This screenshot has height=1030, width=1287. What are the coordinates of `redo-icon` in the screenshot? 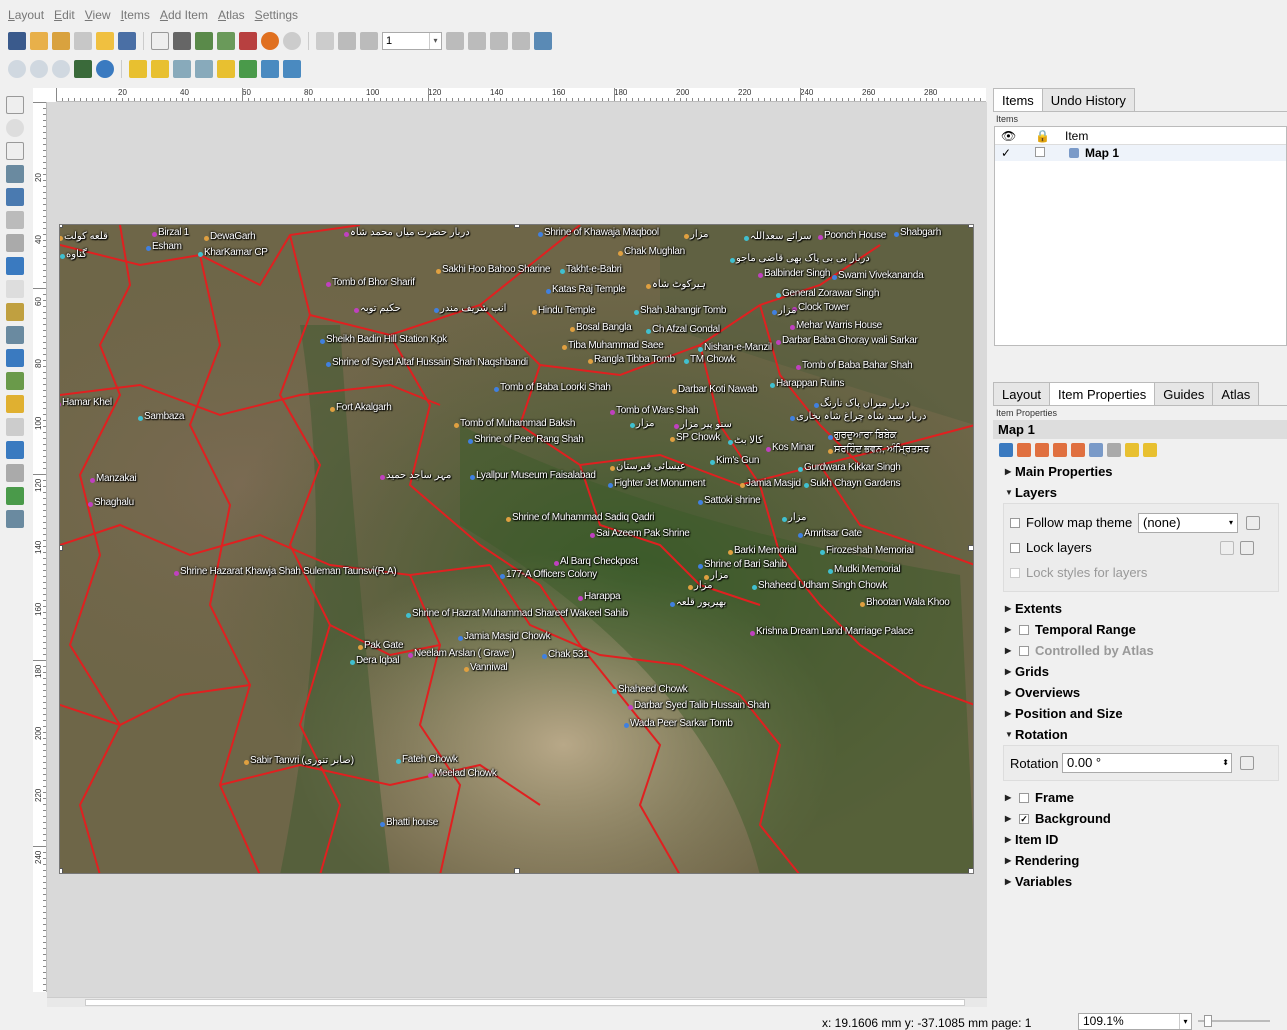 It's located at (292, 41).